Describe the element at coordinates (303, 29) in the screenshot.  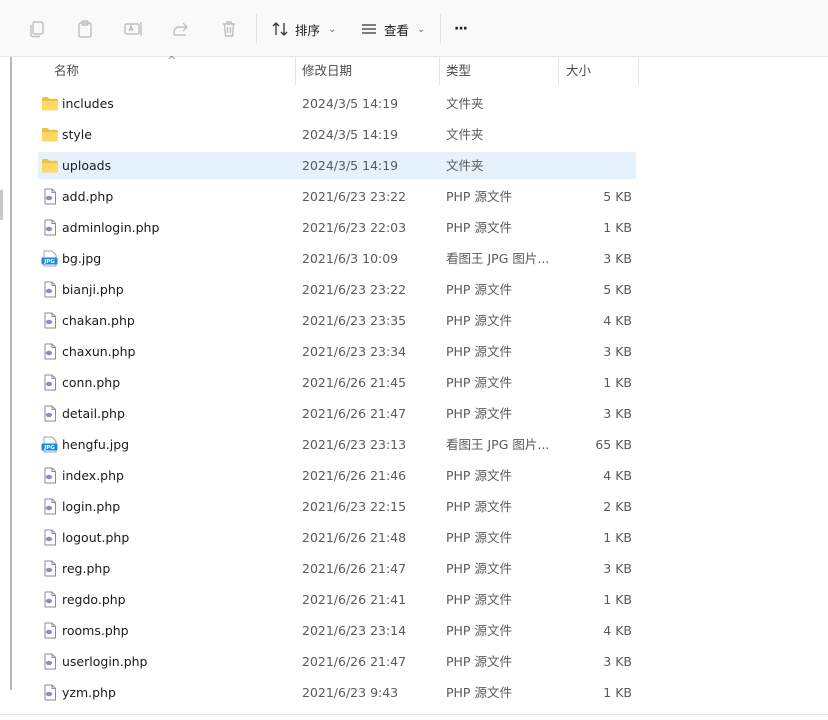
I see `sort-button: 排序 ⌄` at that location.